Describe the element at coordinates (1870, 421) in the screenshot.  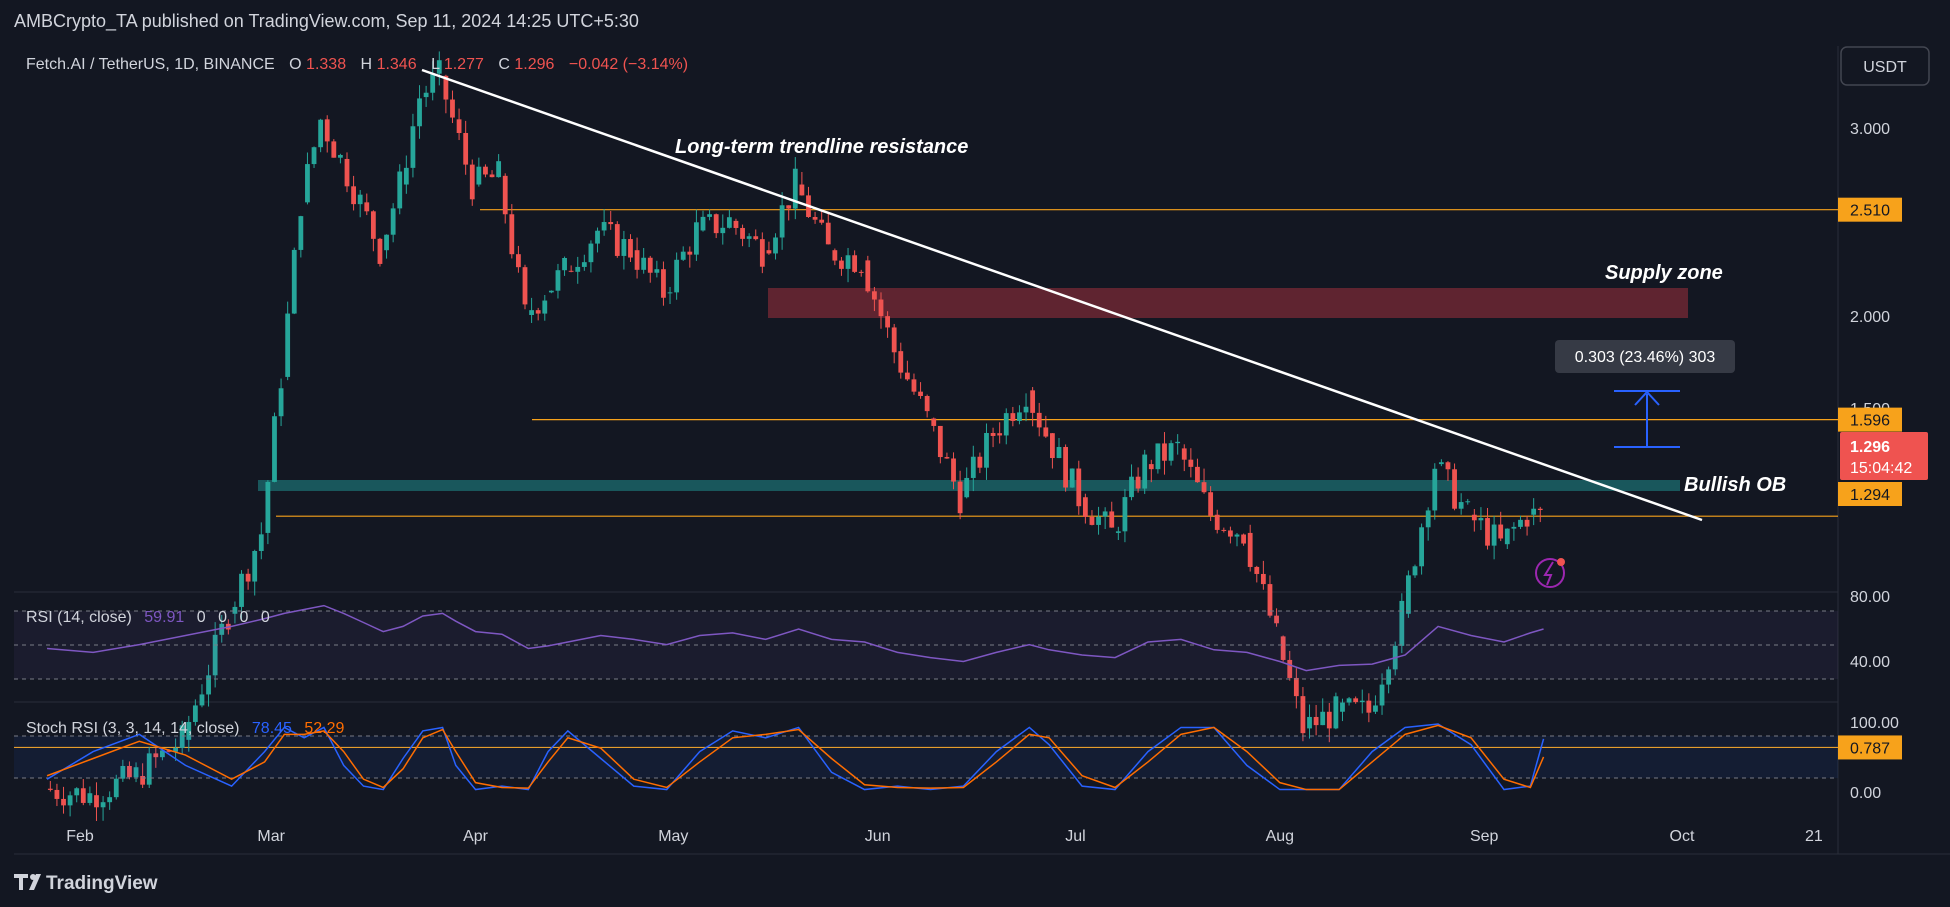
I see `level-tag-label: 1.596` at that location.